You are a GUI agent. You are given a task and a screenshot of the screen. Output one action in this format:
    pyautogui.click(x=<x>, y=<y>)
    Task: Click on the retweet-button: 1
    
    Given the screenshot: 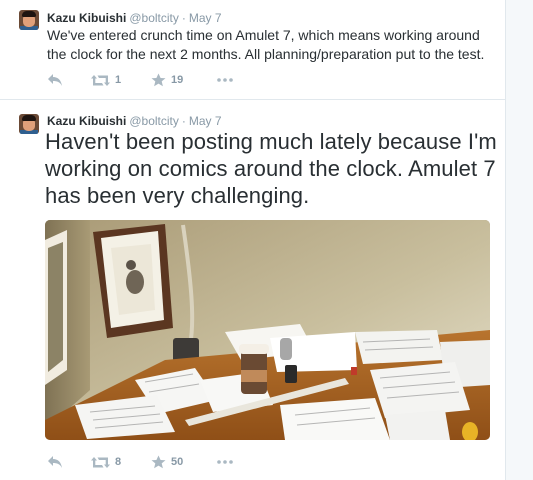 What is the action you would take?
    pyautogui.click(x=106, y=80)
    